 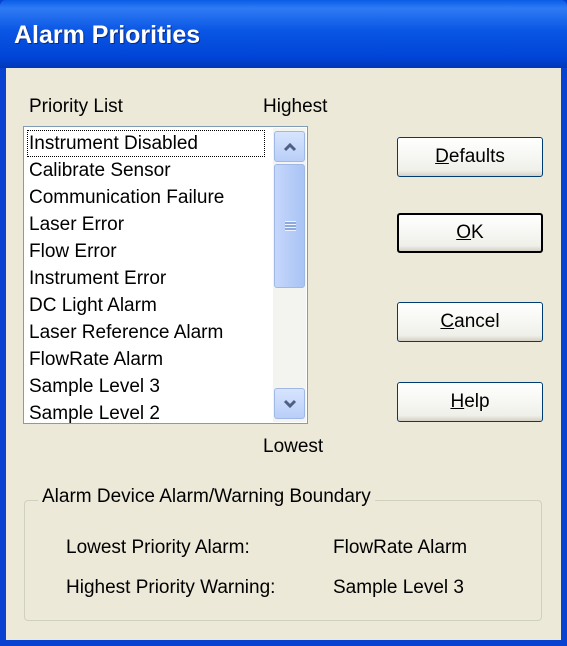 What do you see at coordinates (146, 413) in the screenshot?
I see `list-item: Sample Level 2` at bounding box center [146, 413].